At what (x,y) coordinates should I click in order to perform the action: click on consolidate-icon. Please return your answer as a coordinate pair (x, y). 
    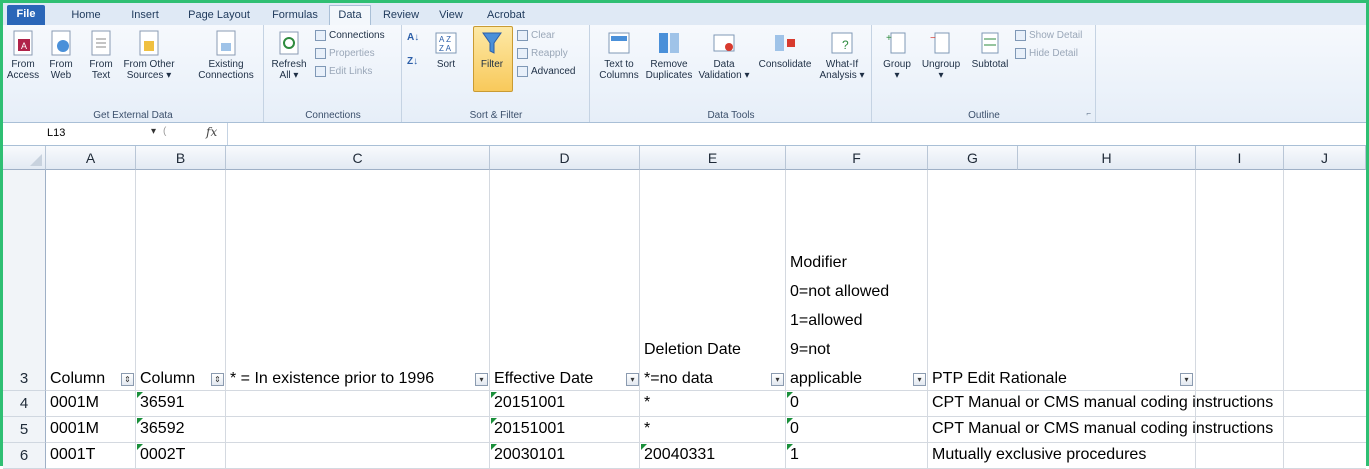
    Looking at the image, I should click on (785, 43).